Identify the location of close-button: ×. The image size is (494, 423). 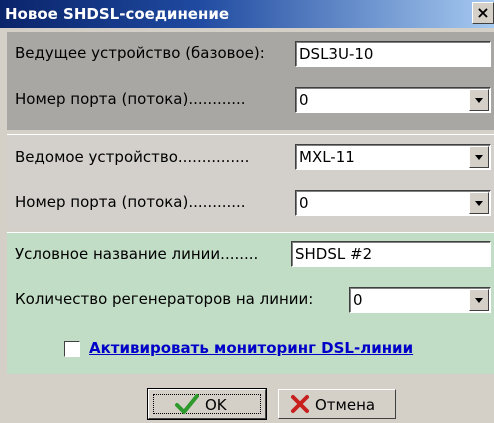
(483, 13).